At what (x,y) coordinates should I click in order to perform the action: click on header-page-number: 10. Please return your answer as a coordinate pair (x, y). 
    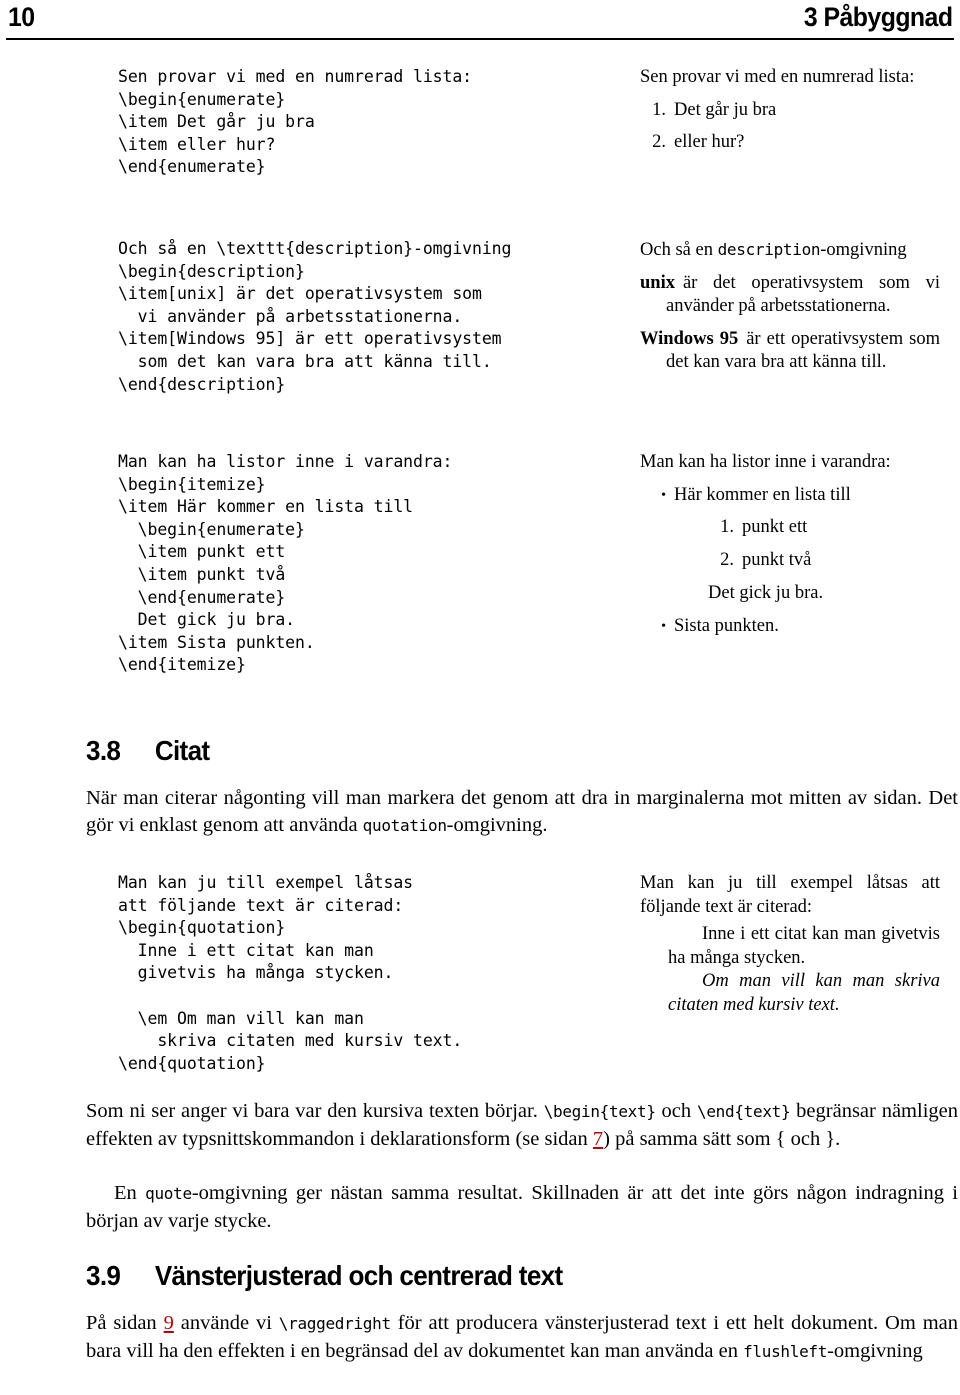
    Looking at the image, I should click on (21, 17).